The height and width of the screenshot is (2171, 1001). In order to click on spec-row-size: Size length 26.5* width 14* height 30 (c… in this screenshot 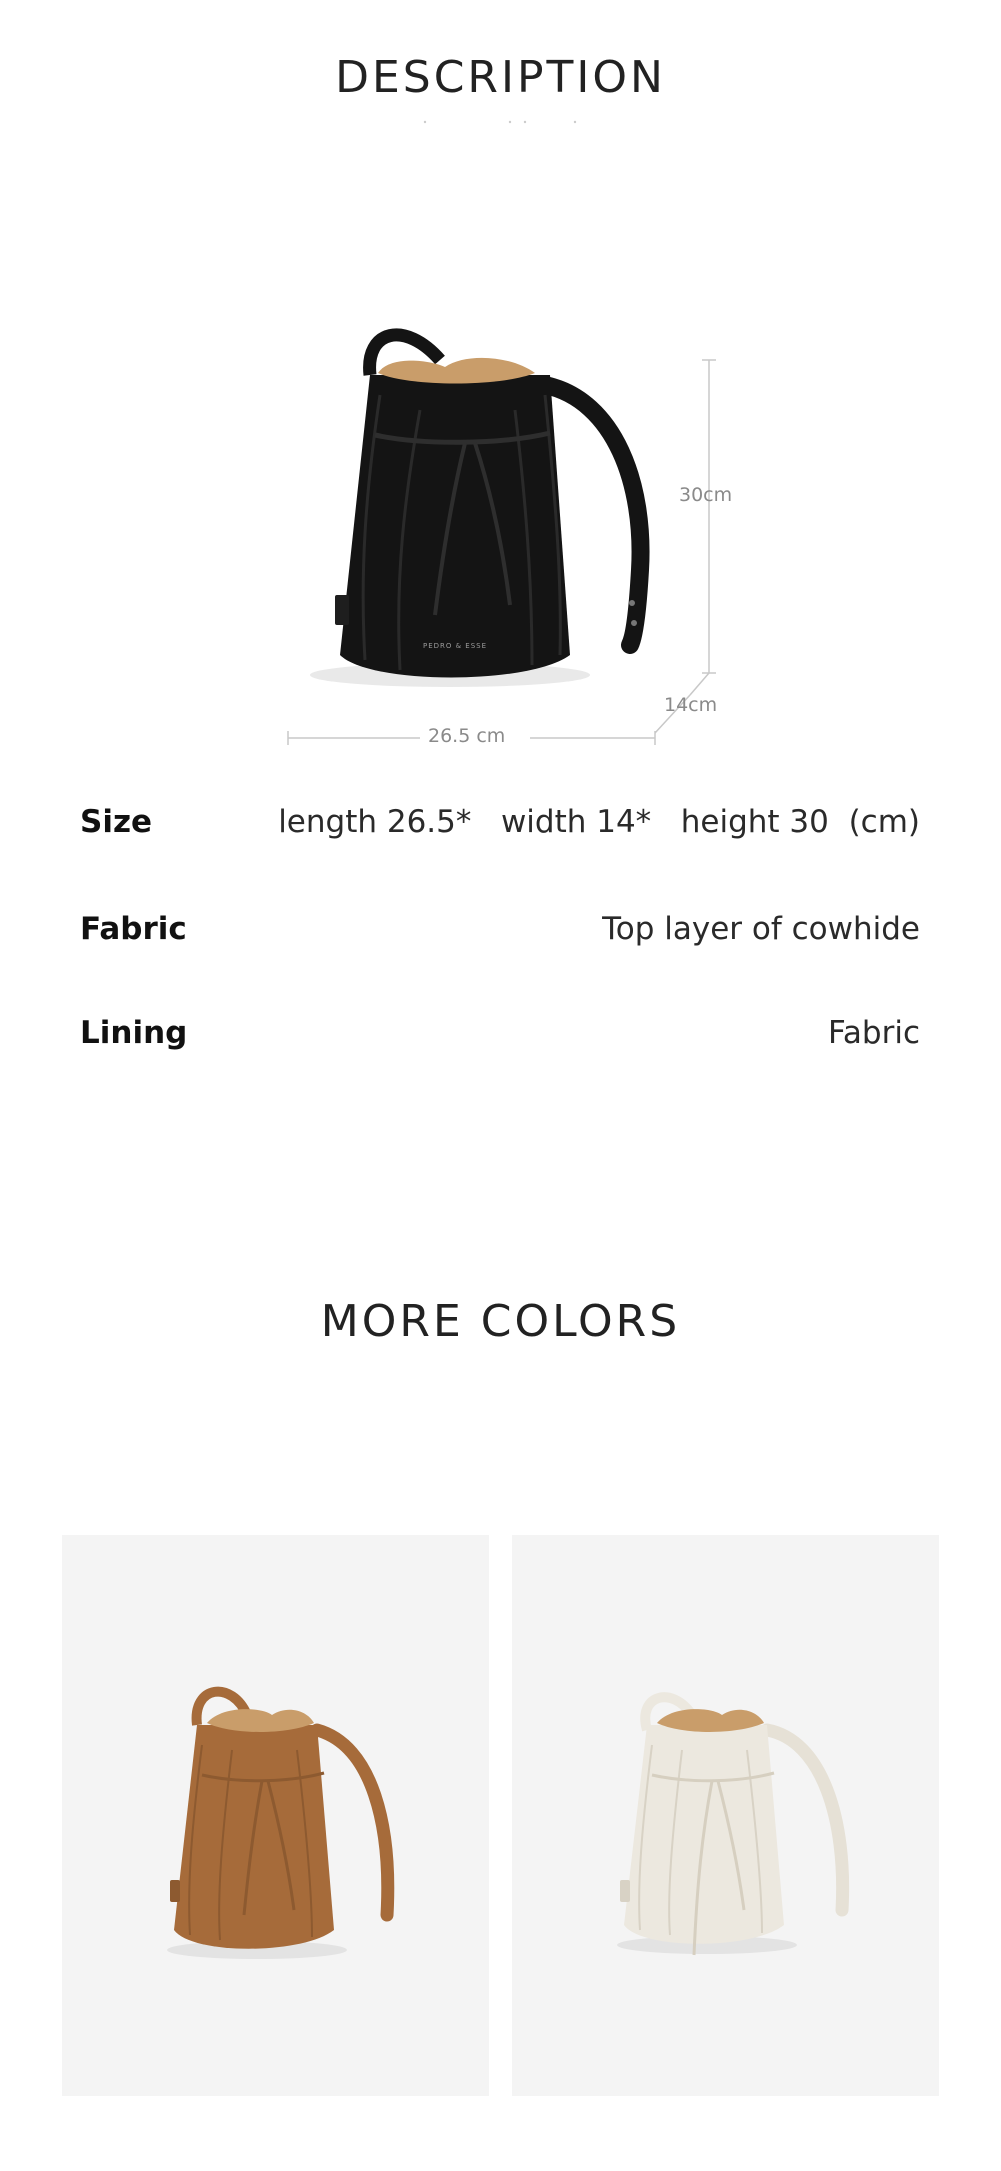, I will do `click(500, 826)`.